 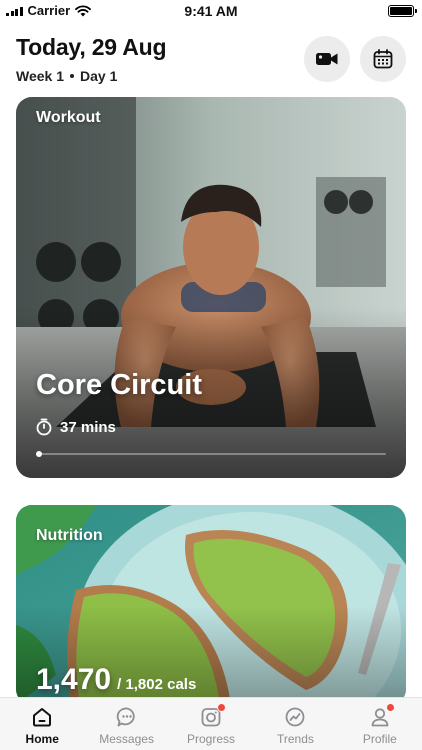 What do you see at coordinates (42, 717) in the screenshot?
I see `home-icon` at bounding box center [42, 717].